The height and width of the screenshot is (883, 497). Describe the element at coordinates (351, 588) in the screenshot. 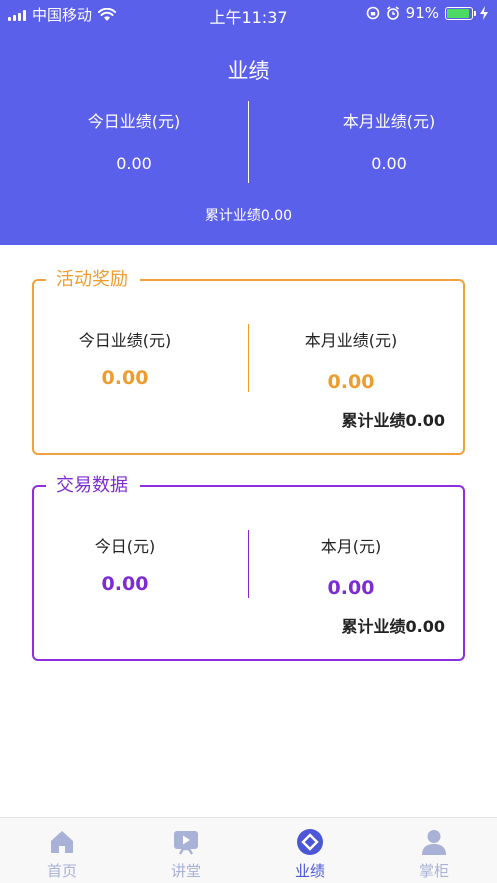

I see `trade-month-value: 0.00` at that location.